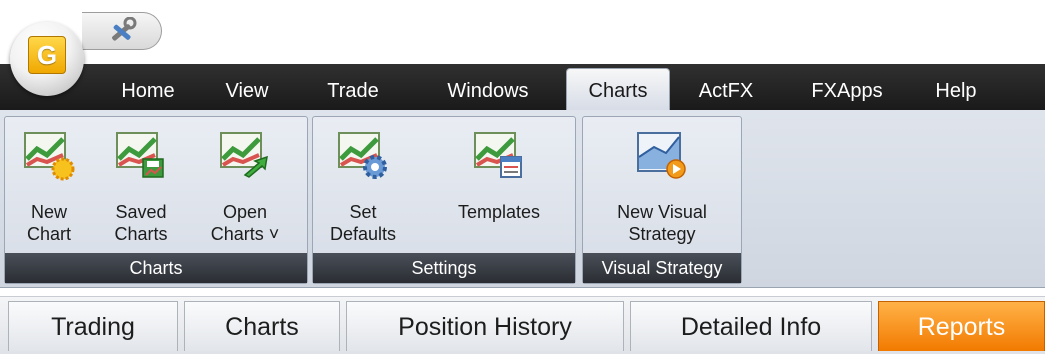  What do you see at coordinates (488, 91) in the screenshot?
I see `menu-windows: Windows` at bounding box center [488, 91].